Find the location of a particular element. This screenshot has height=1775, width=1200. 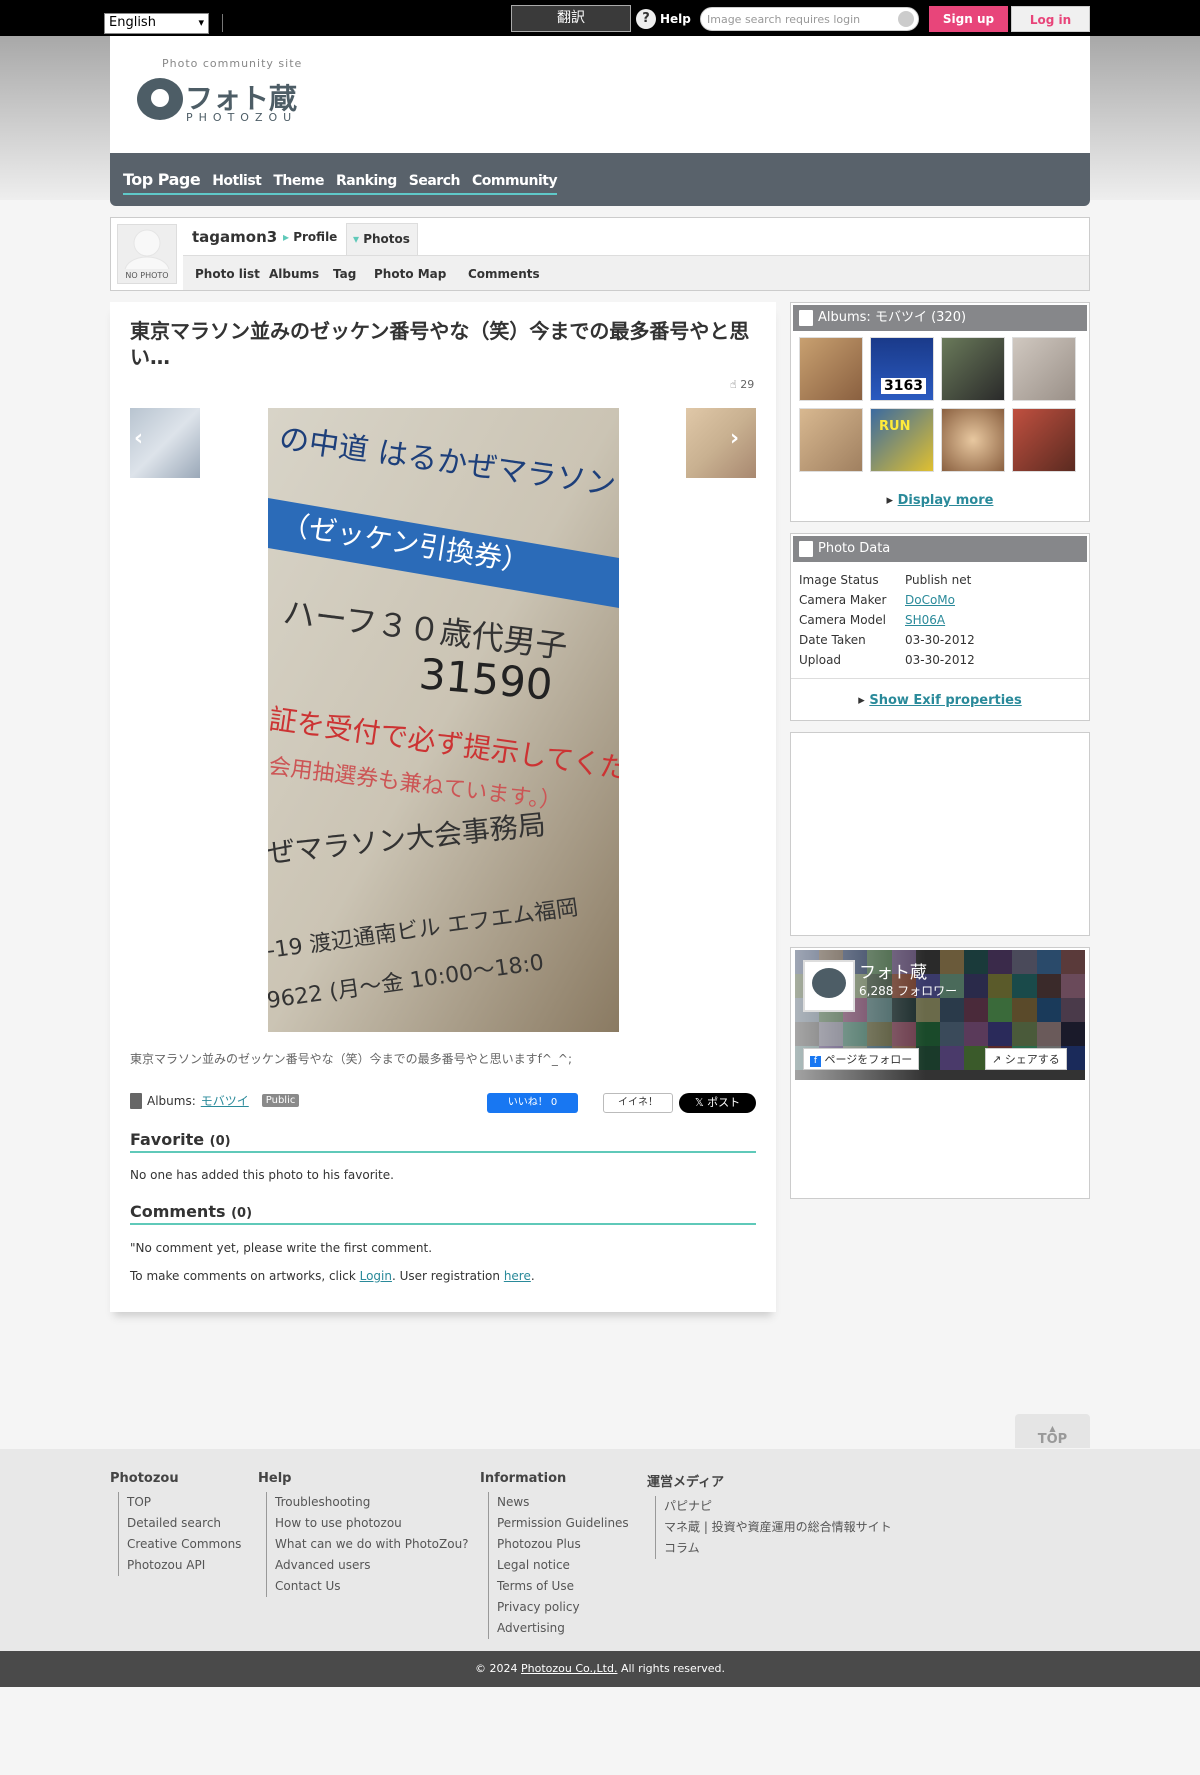

site-tagline: Photo community site is located at coordinates (232, 63).